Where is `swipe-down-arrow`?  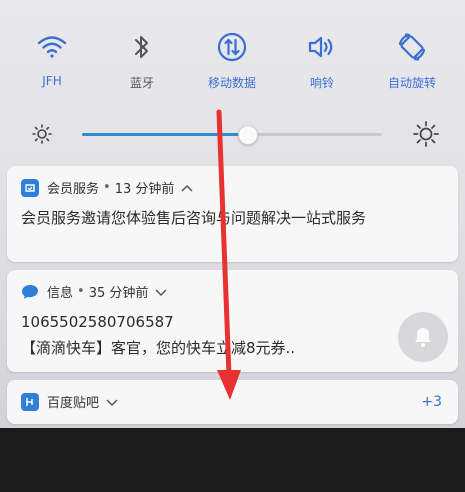
swipe-down-arrow is located at coordinates (228, 254).